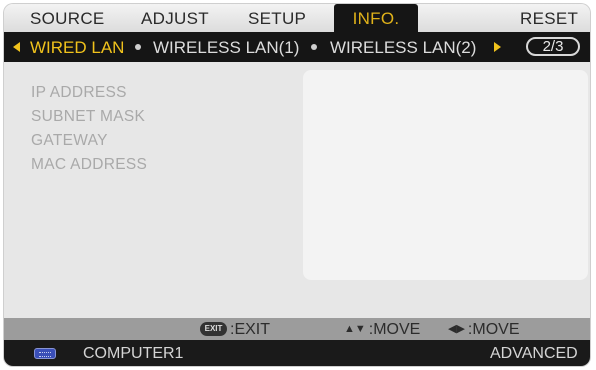 The width and height of the screenshot is (596, 370). I want to click on menu-mode: ADVANCED, so click(534, 353).